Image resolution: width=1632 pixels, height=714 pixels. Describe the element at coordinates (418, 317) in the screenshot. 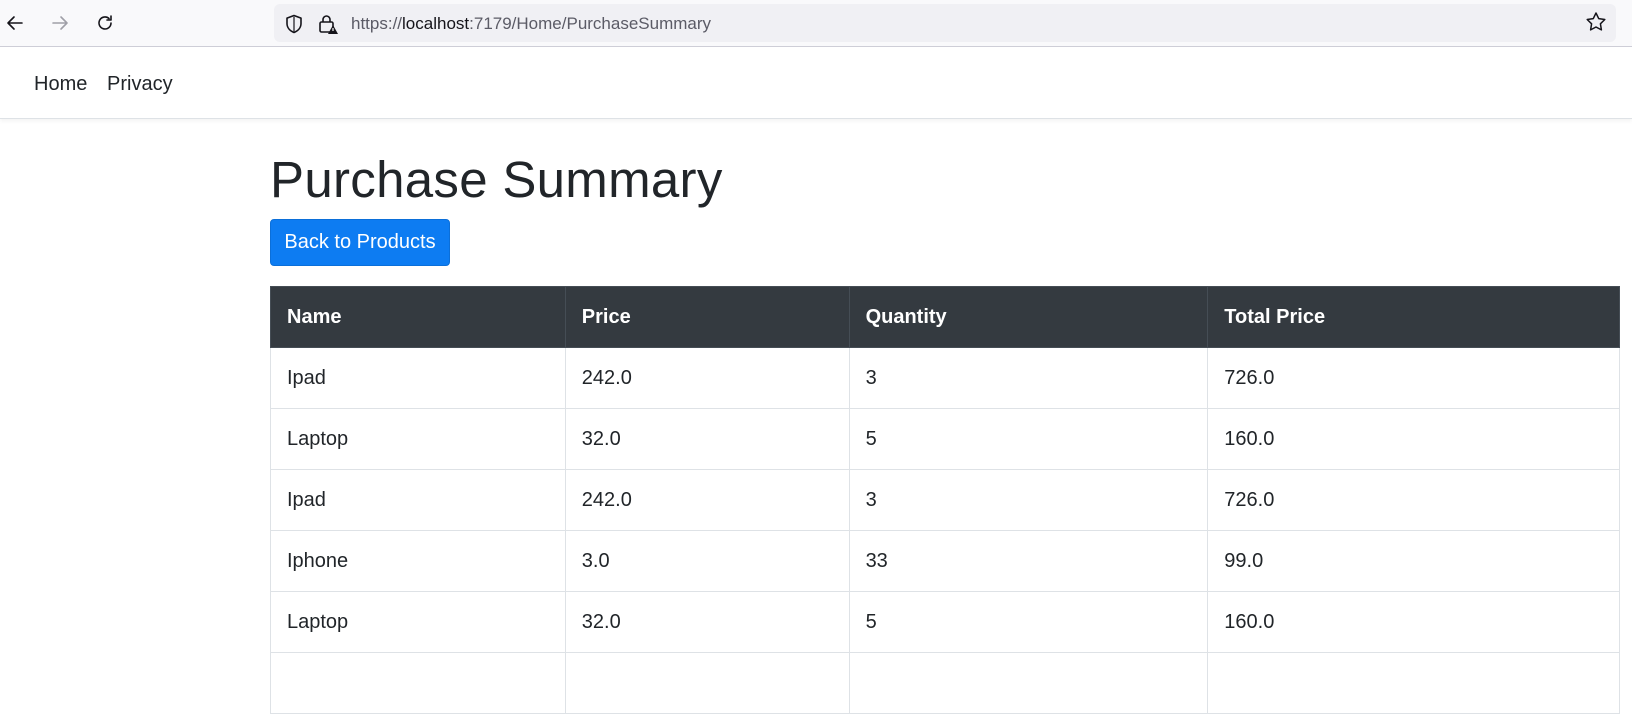

I see `column-header-name: Name` at that location.